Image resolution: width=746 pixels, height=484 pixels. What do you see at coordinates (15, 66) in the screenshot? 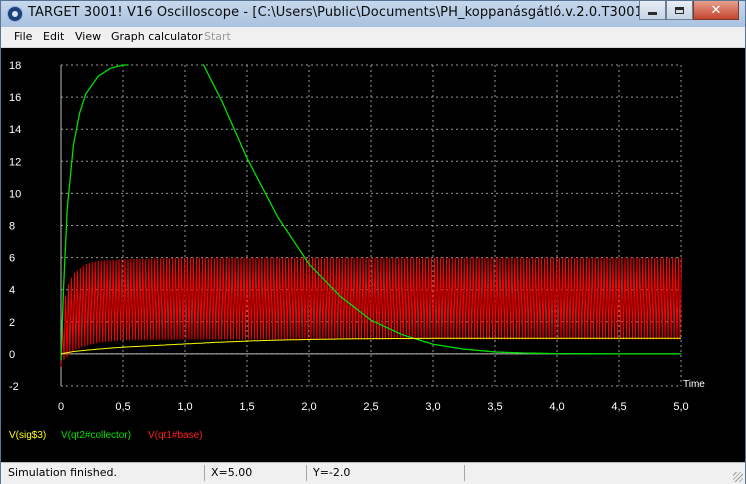
I see `y-tick-label: 18` at bounding box center [15, 66].